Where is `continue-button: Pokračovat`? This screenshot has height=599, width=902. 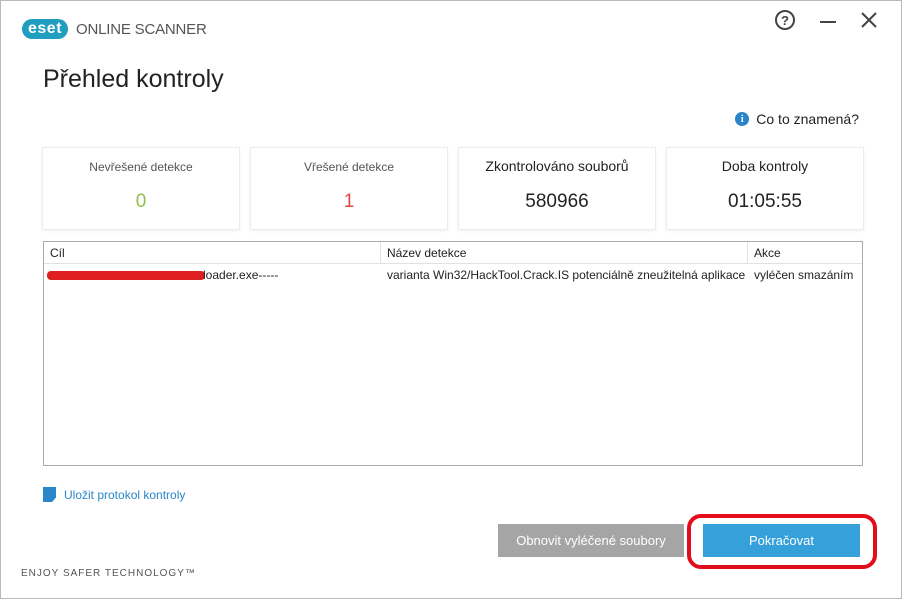 continue-button: Pokračovat is located at coordinates (781, 540).